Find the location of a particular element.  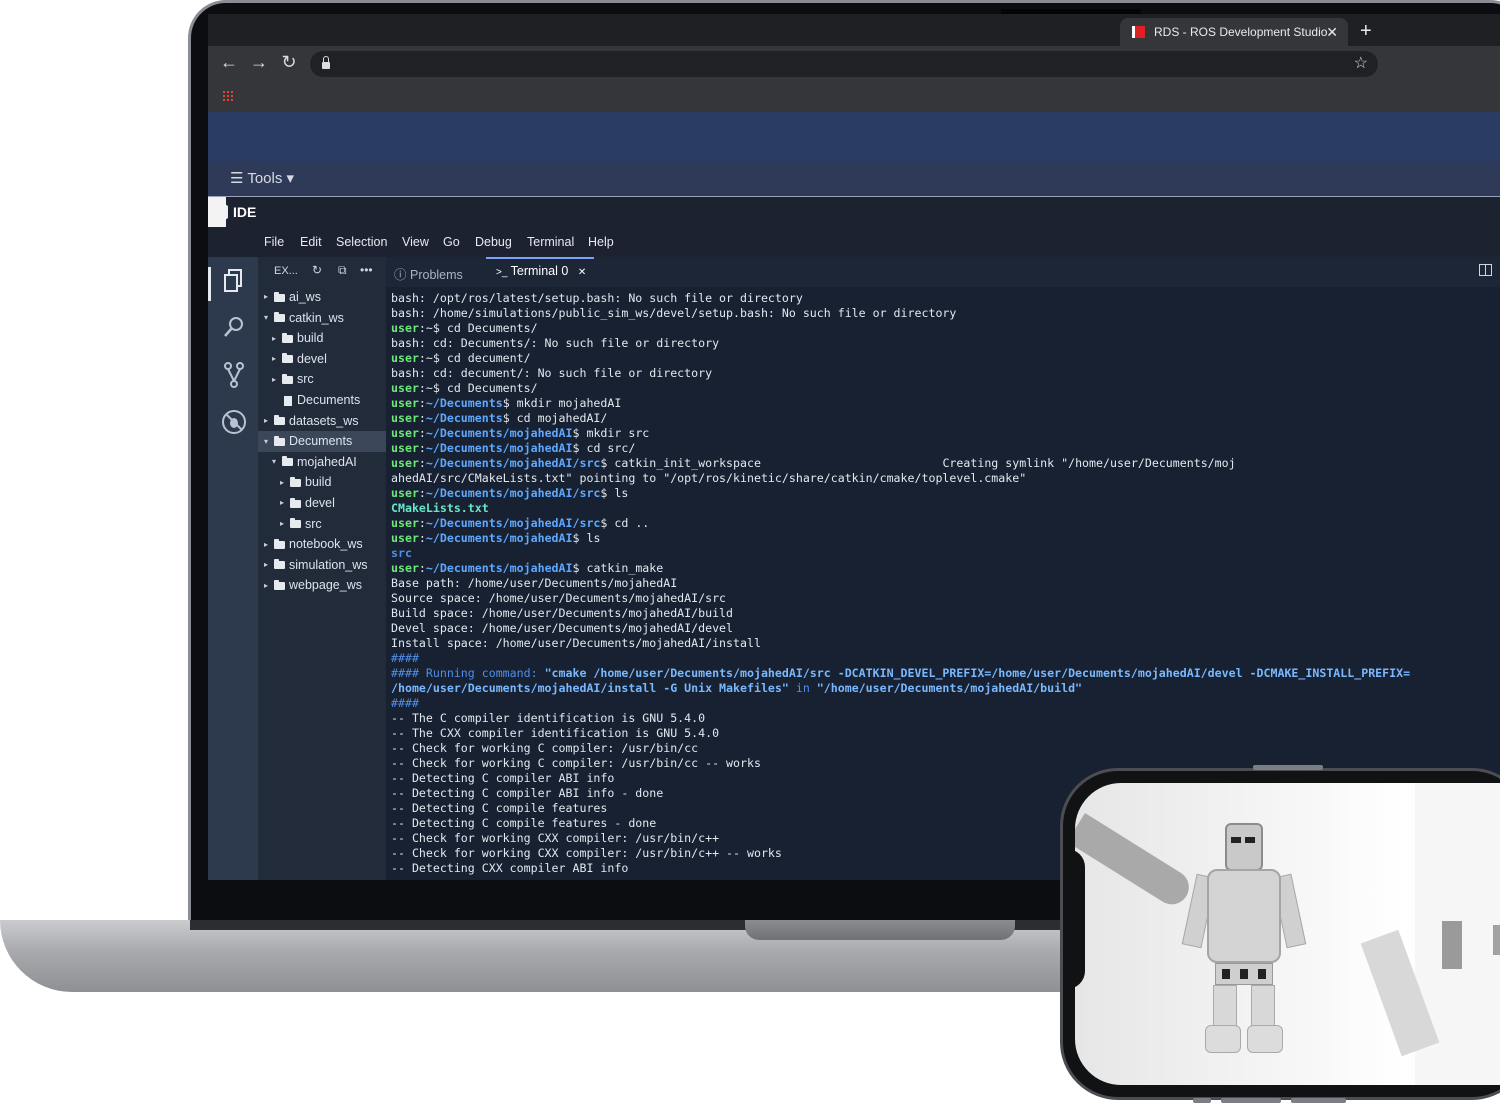

explorer-files-icon is located at coordinates (234, 282).